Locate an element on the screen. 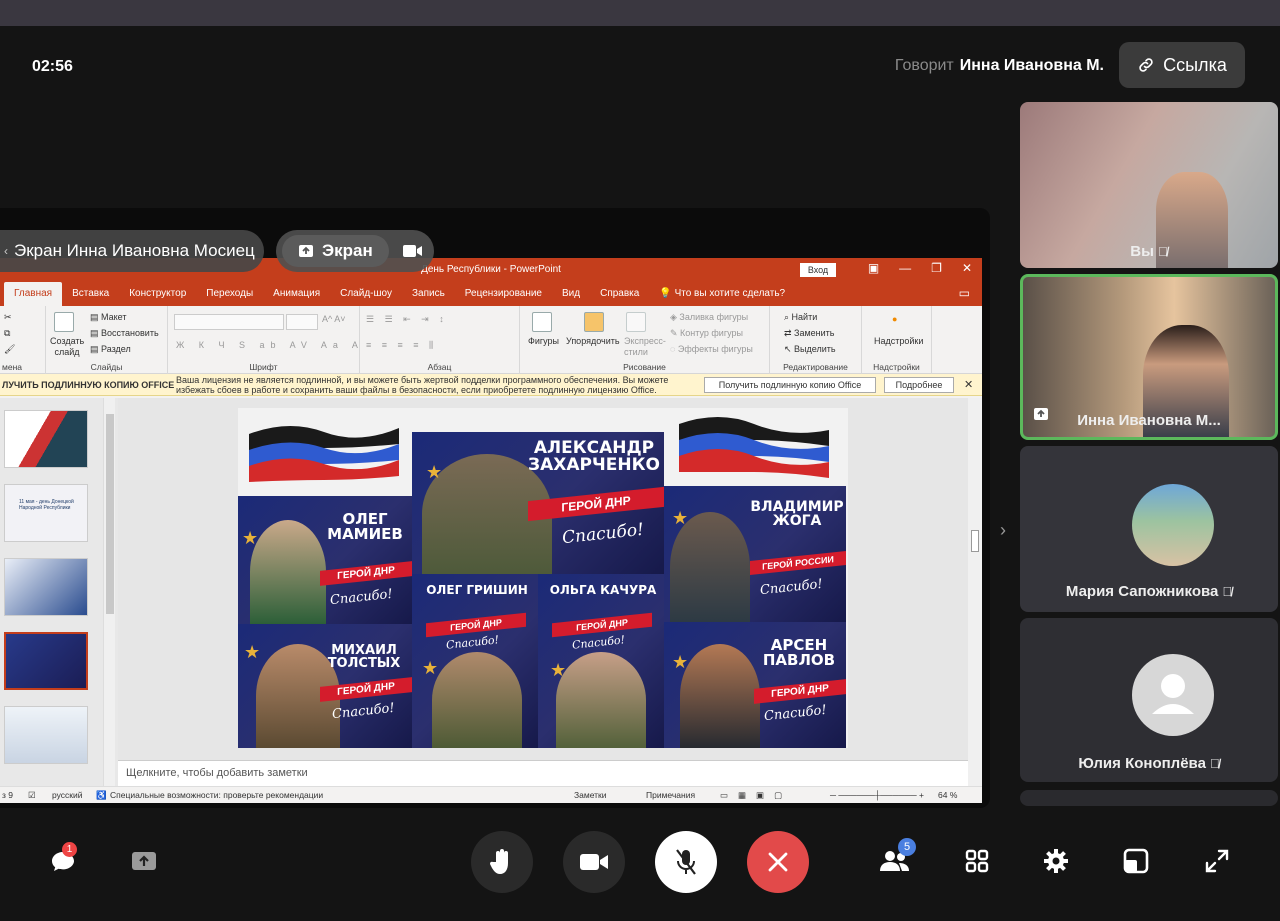 The image size is (1280, 921). camera-tab-icon is located at coordinates (412, 251).